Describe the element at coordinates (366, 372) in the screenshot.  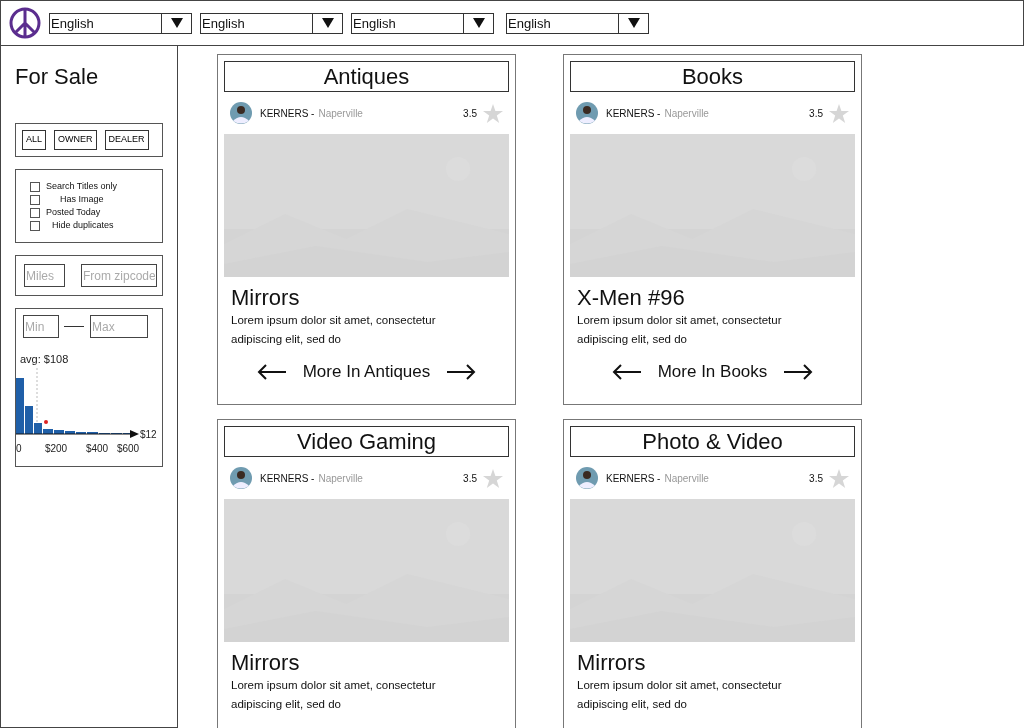
I see `more-link: More In Antiques` at that location.